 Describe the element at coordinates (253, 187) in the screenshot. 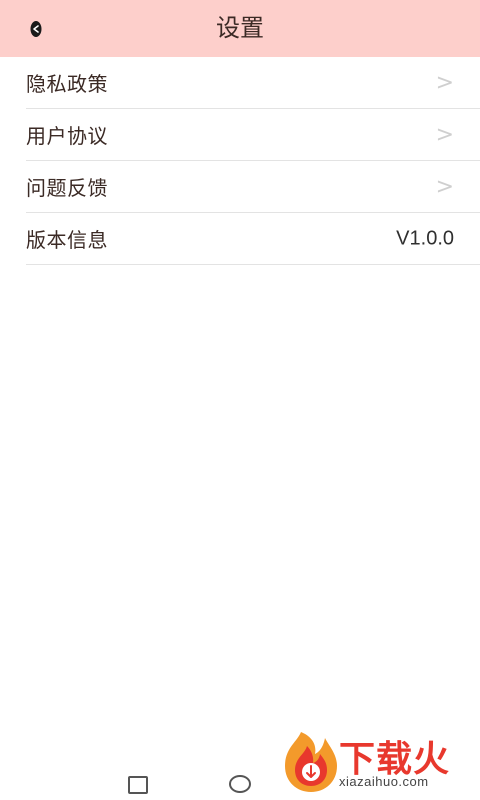

I see `feedback-row: 问题反馈 >` at that location.